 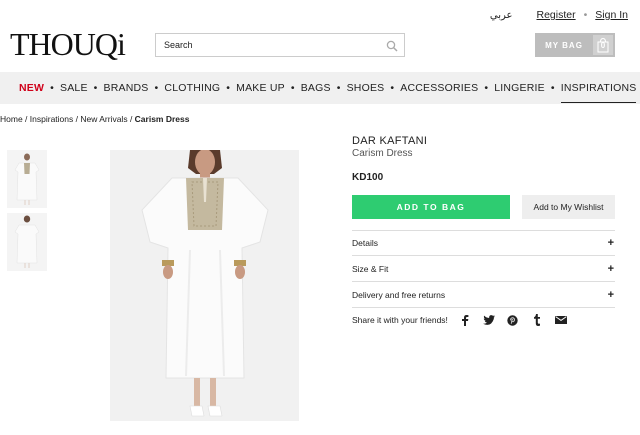 What do you see at coordinates (126, 88) in the screenshot?
I see `nav-item-brands: BRANDS` at bounding box center [126, 88].